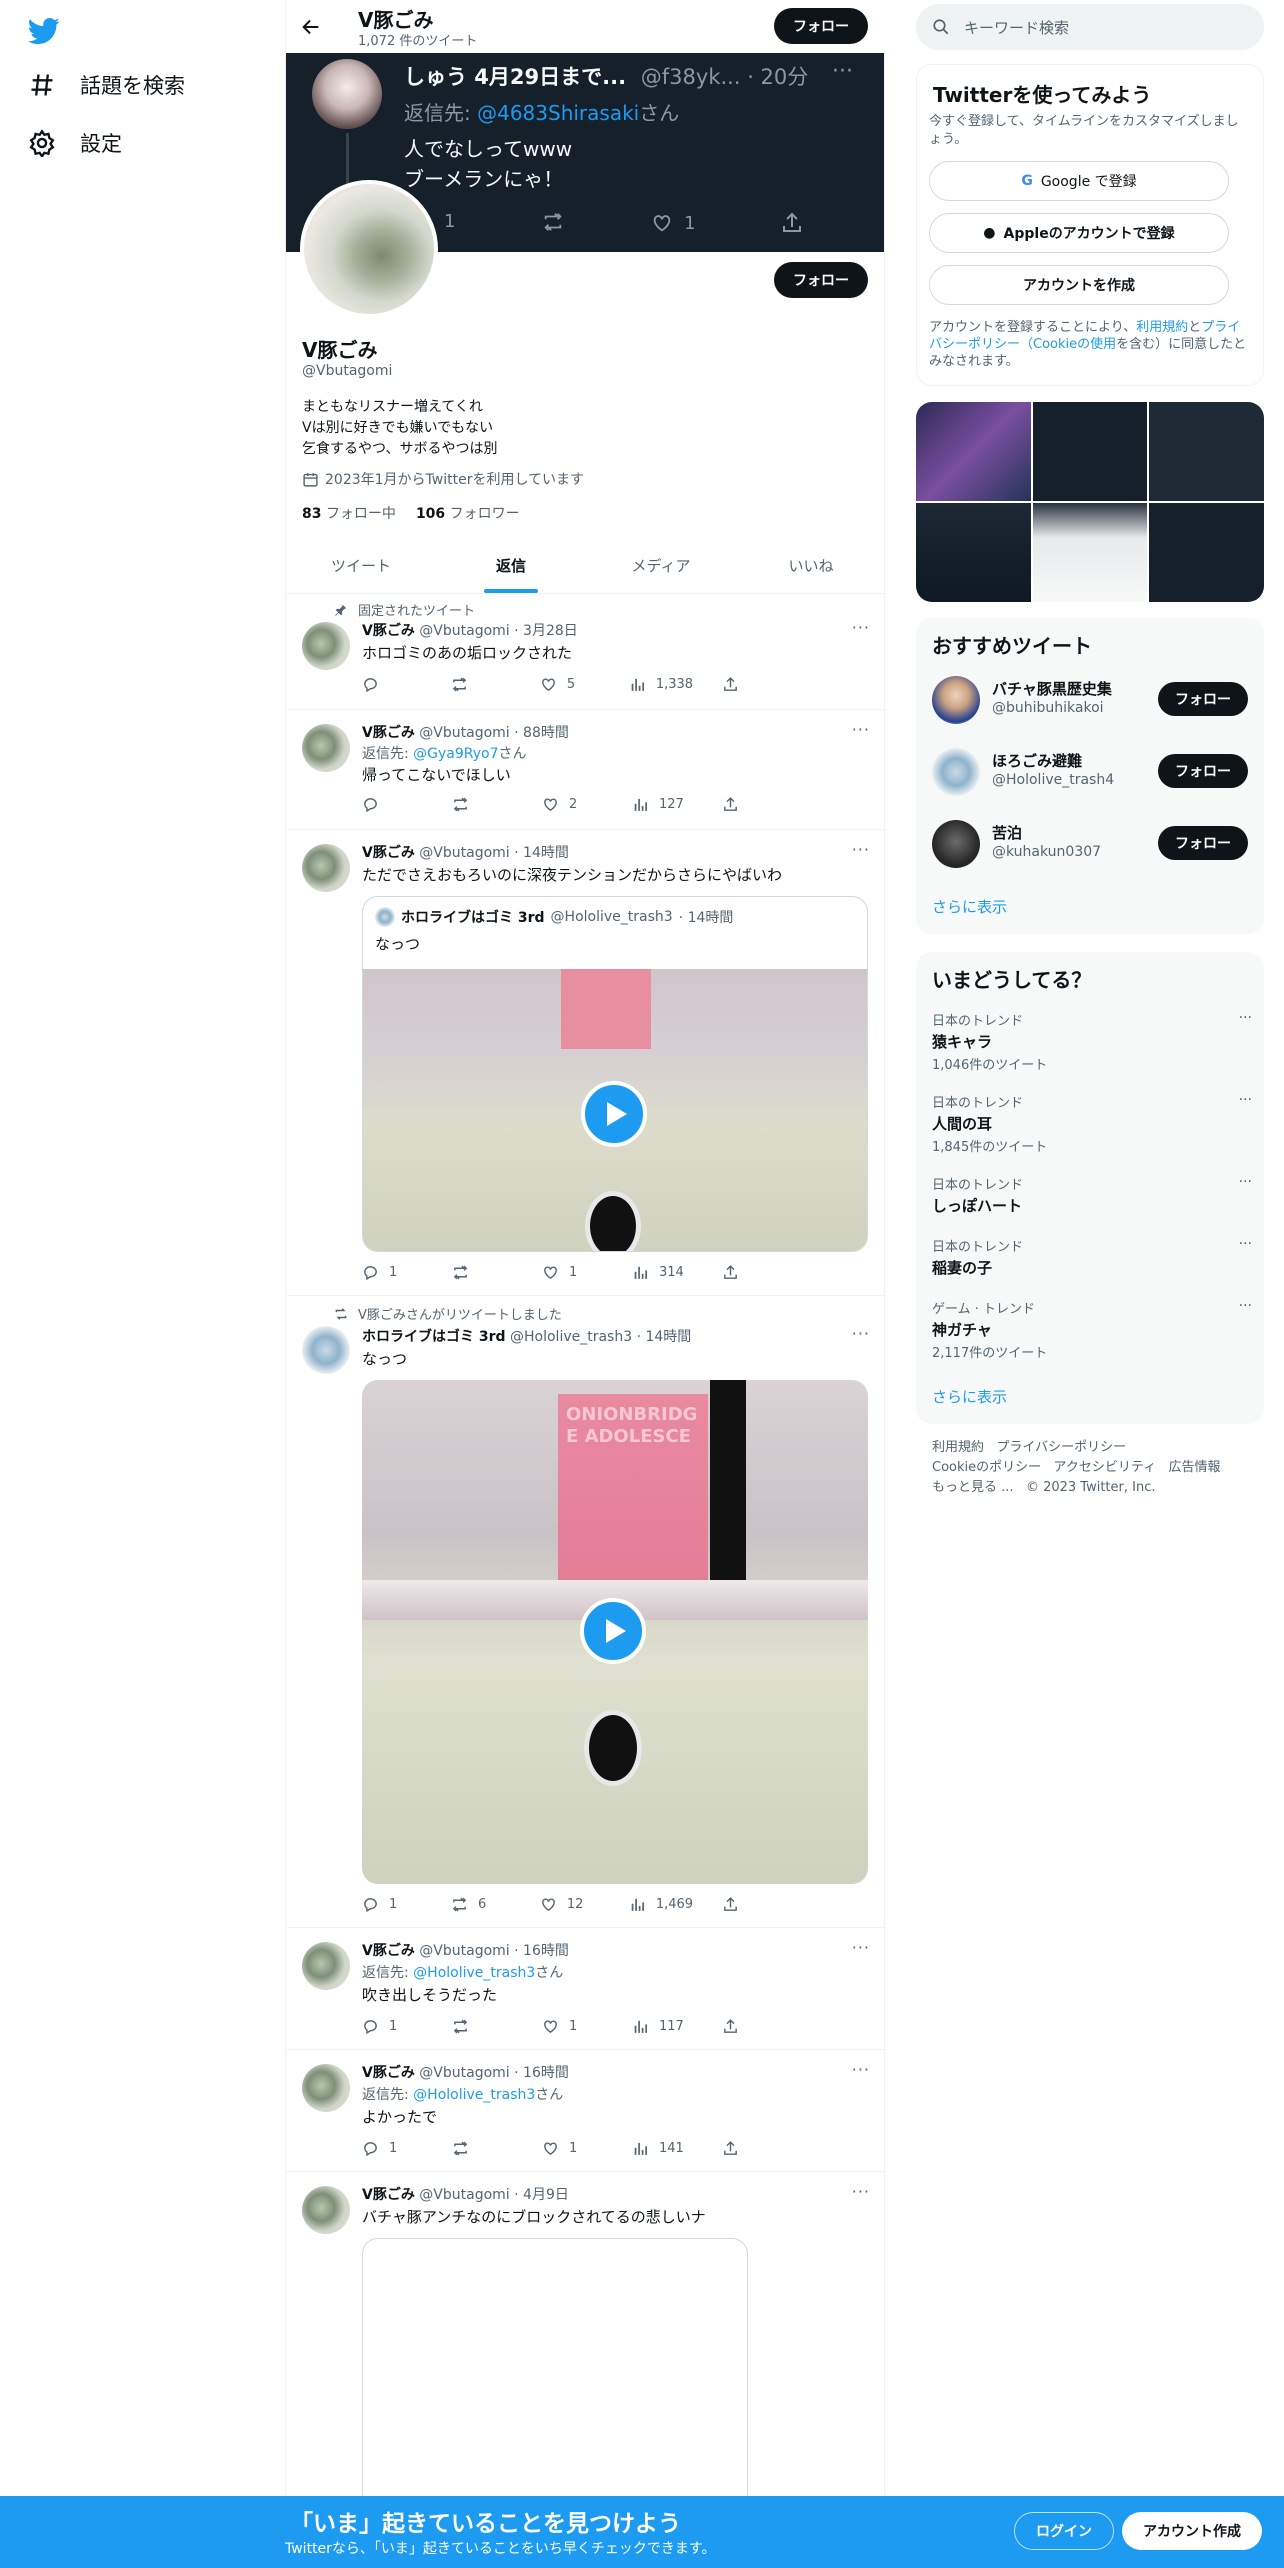  What do you see at coordinates (1079, 285) in the screenshot?
I see `create-account-button: アカウントを作成` at bounding box center [1079, 285].